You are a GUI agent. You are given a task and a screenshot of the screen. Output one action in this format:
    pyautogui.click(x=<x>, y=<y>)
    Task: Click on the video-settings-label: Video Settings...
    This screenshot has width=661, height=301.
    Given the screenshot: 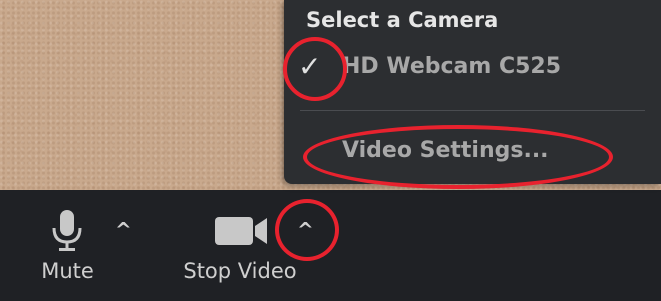 What is the action you would take?
    pyautogui.click(x=445, y=150)
    